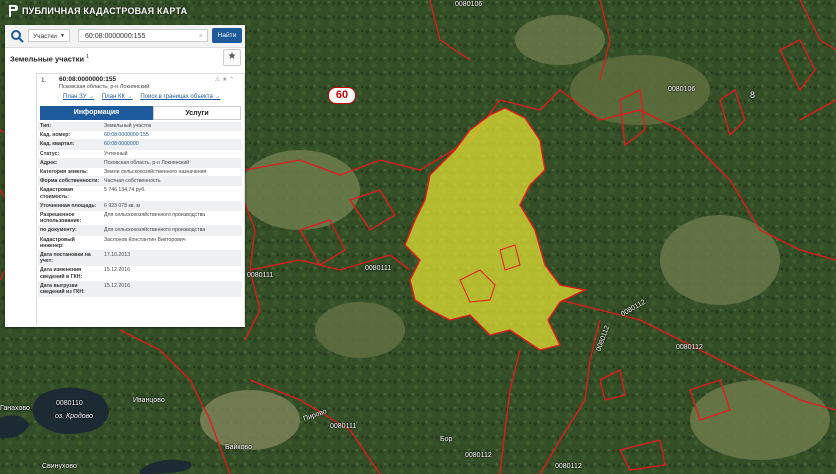 The height and width of the screenshot is (474, 836). I want to click on attribute-value: 17.10.2013, so click(117, 255).